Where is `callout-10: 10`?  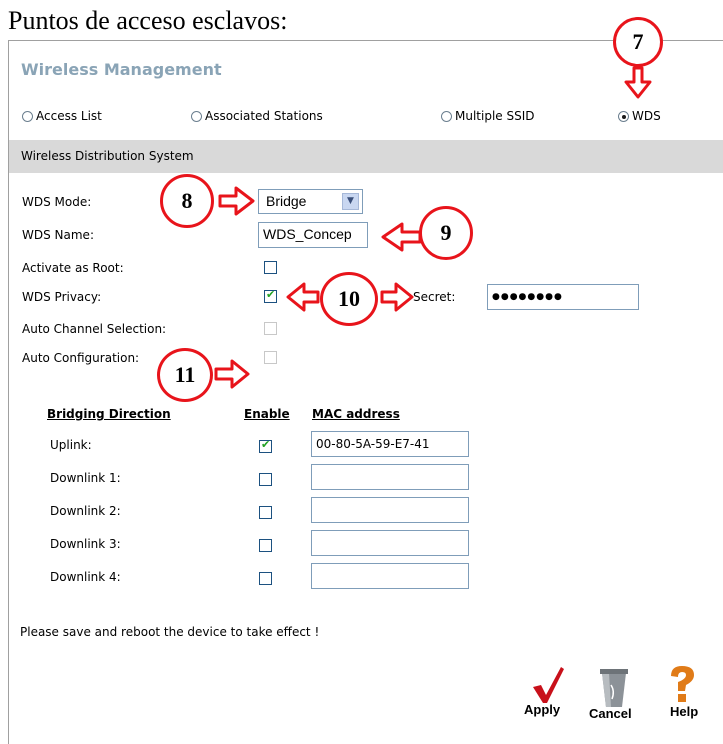
callout-10: 10 is located at coordinates (349, 299).